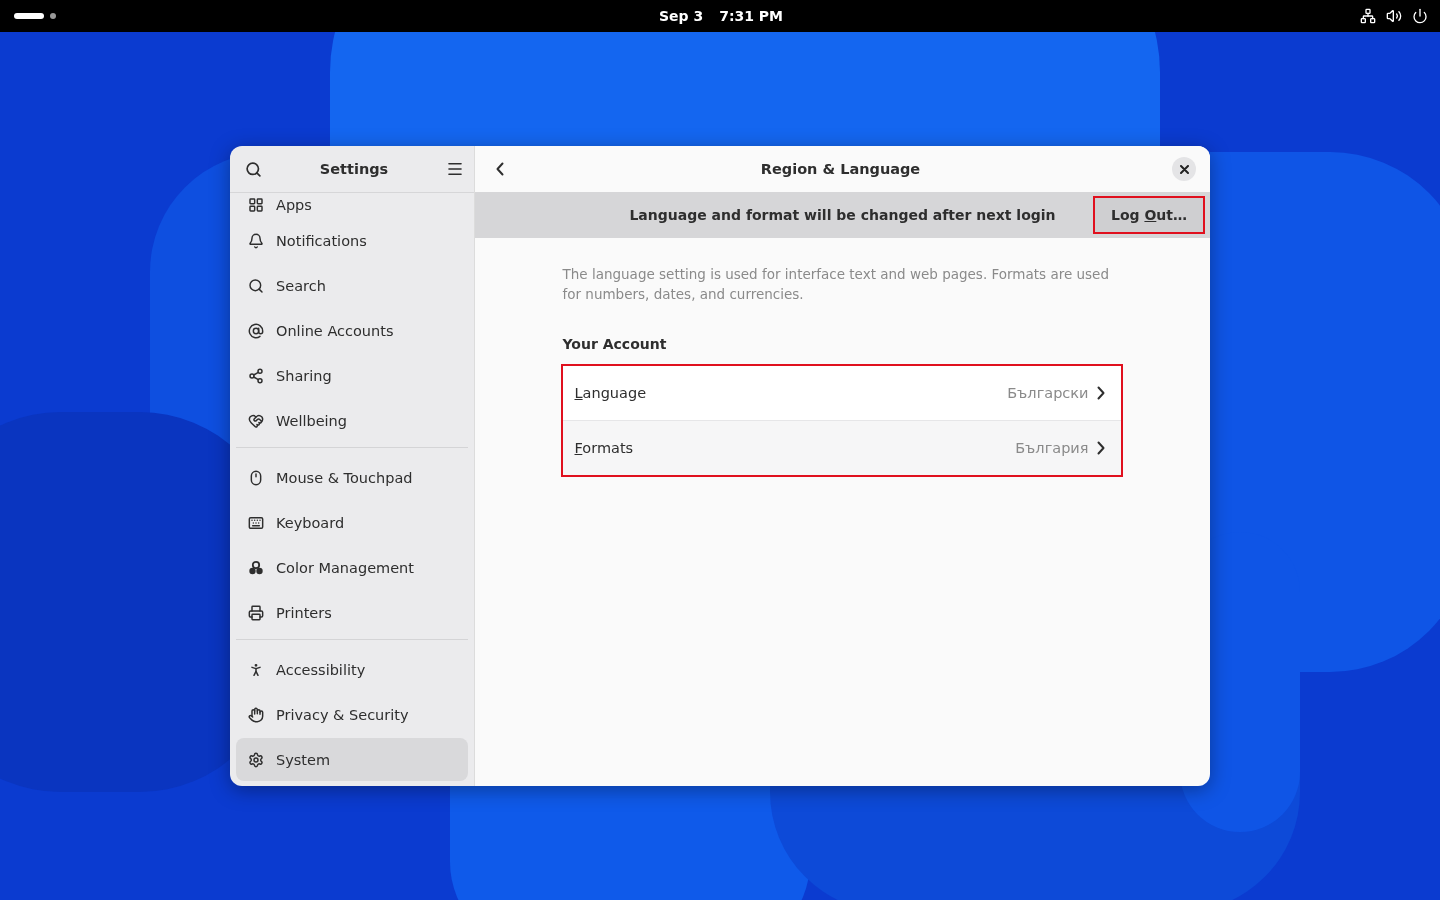 This screenshot has height=900, width=1440. What do you see at coordinates (681, 16) in the screenshot?
I see `date: Sep 3` at bounding box center [681, 16].